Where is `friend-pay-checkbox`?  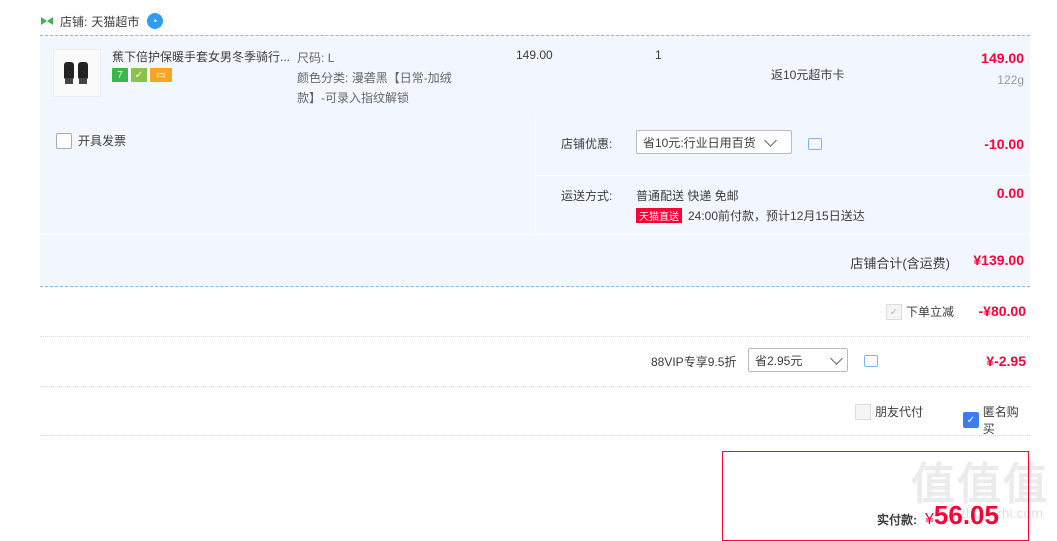 friend-pay-checkbox is located at coordinates (863, 411).